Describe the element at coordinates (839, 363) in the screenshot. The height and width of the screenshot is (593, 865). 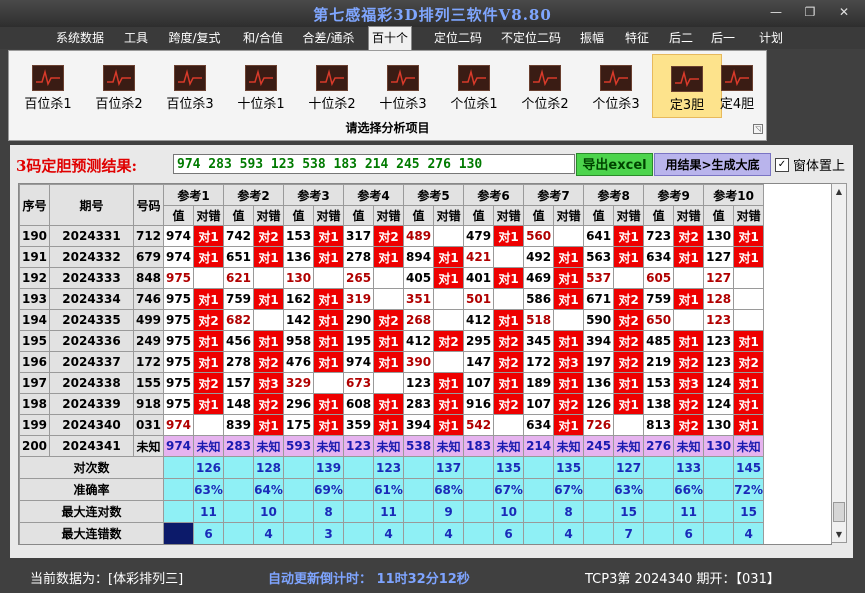
I see `vertical-scrollbar: ▲ ▼` at that location.